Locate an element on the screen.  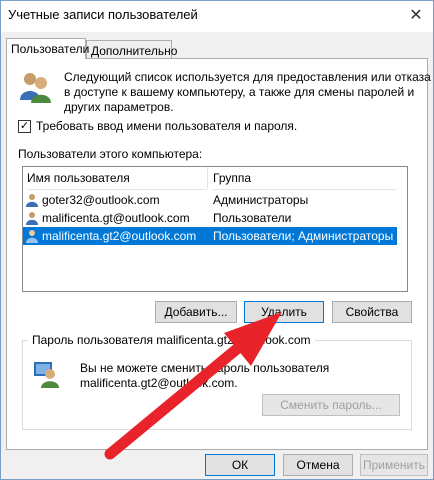
table-row: malificenta.gt@outlook.com Пользователи is located at coordinates (210, 218).